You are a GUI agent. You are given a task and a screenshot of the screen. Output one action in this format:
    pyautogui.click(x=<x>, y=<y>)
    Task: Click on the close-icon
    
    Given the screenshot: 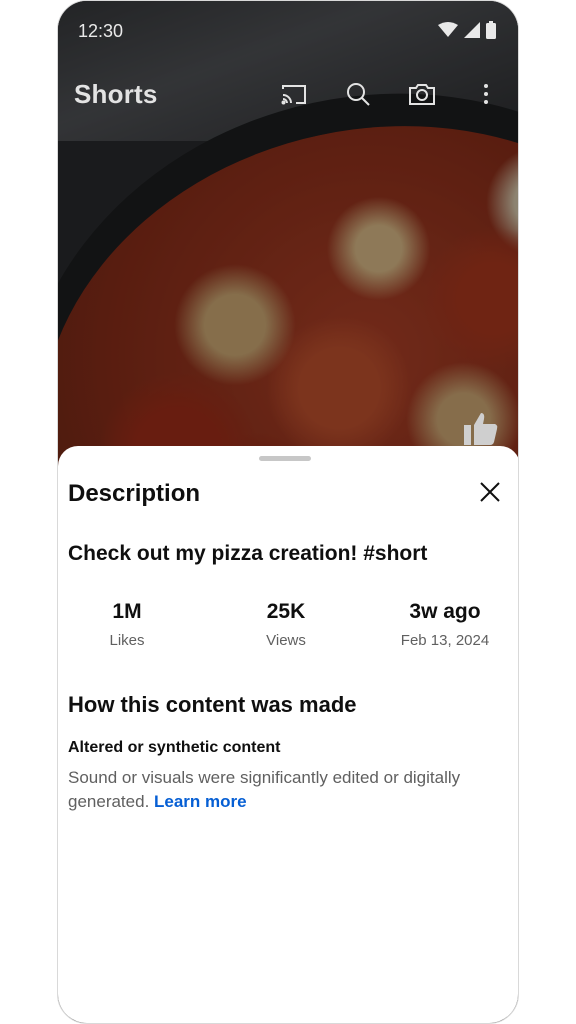 What is the action you would take?
    pyautogui.click(x=490, y=492)
    